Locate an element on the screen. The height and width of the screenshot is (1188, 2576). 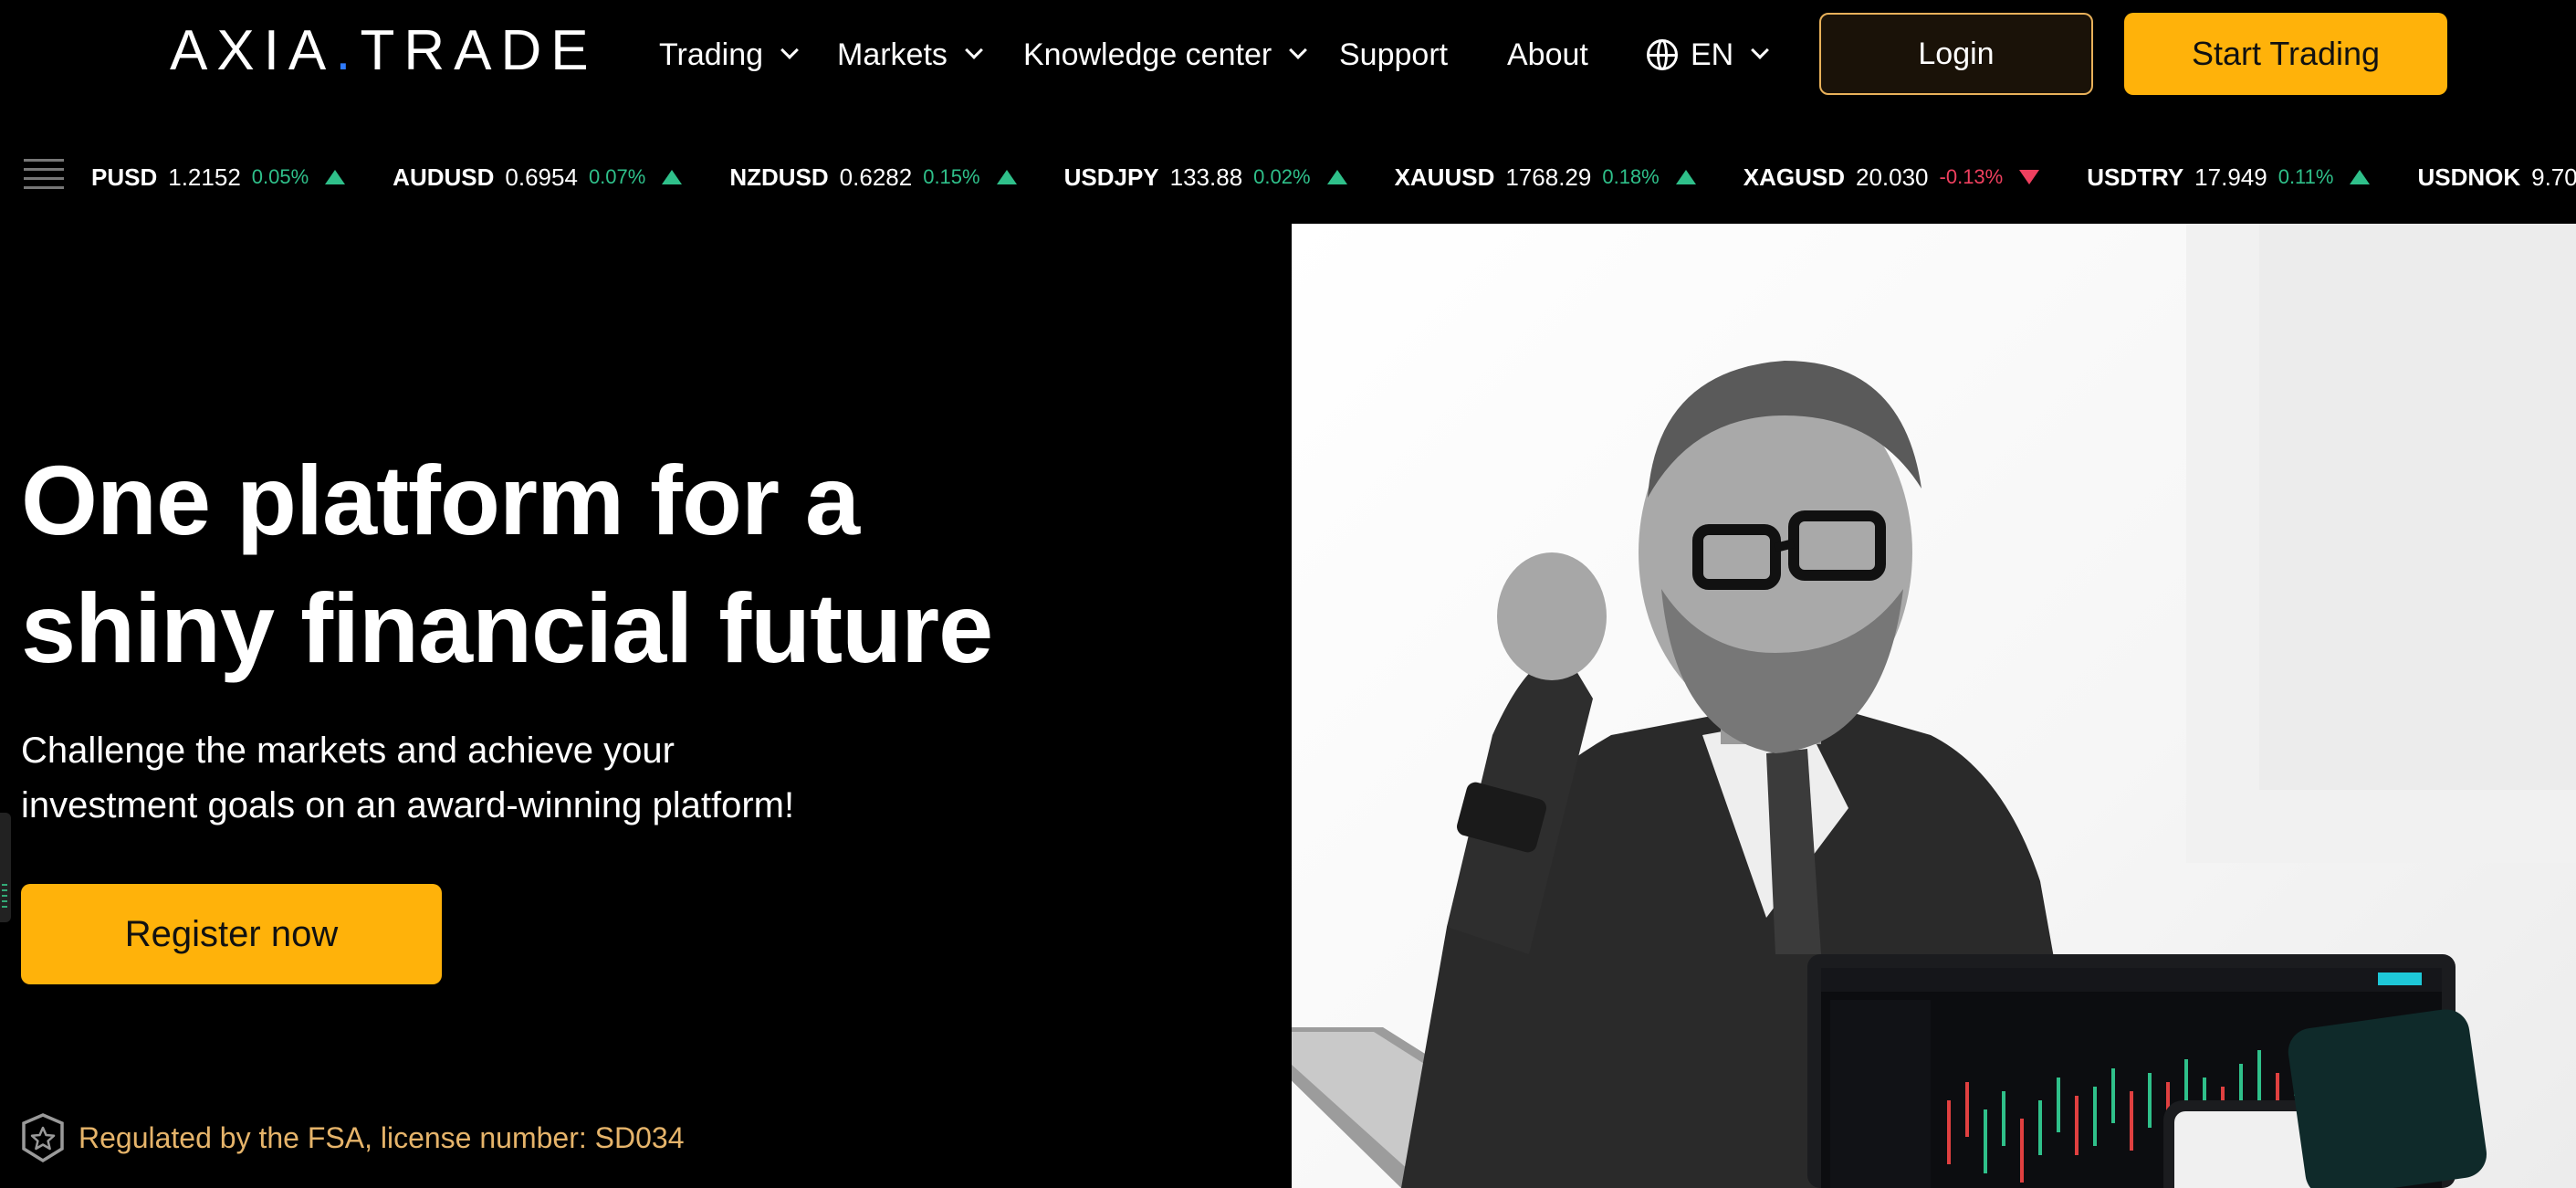
ticker-symbol: USDTRY is located at coordinates (2135, 177).